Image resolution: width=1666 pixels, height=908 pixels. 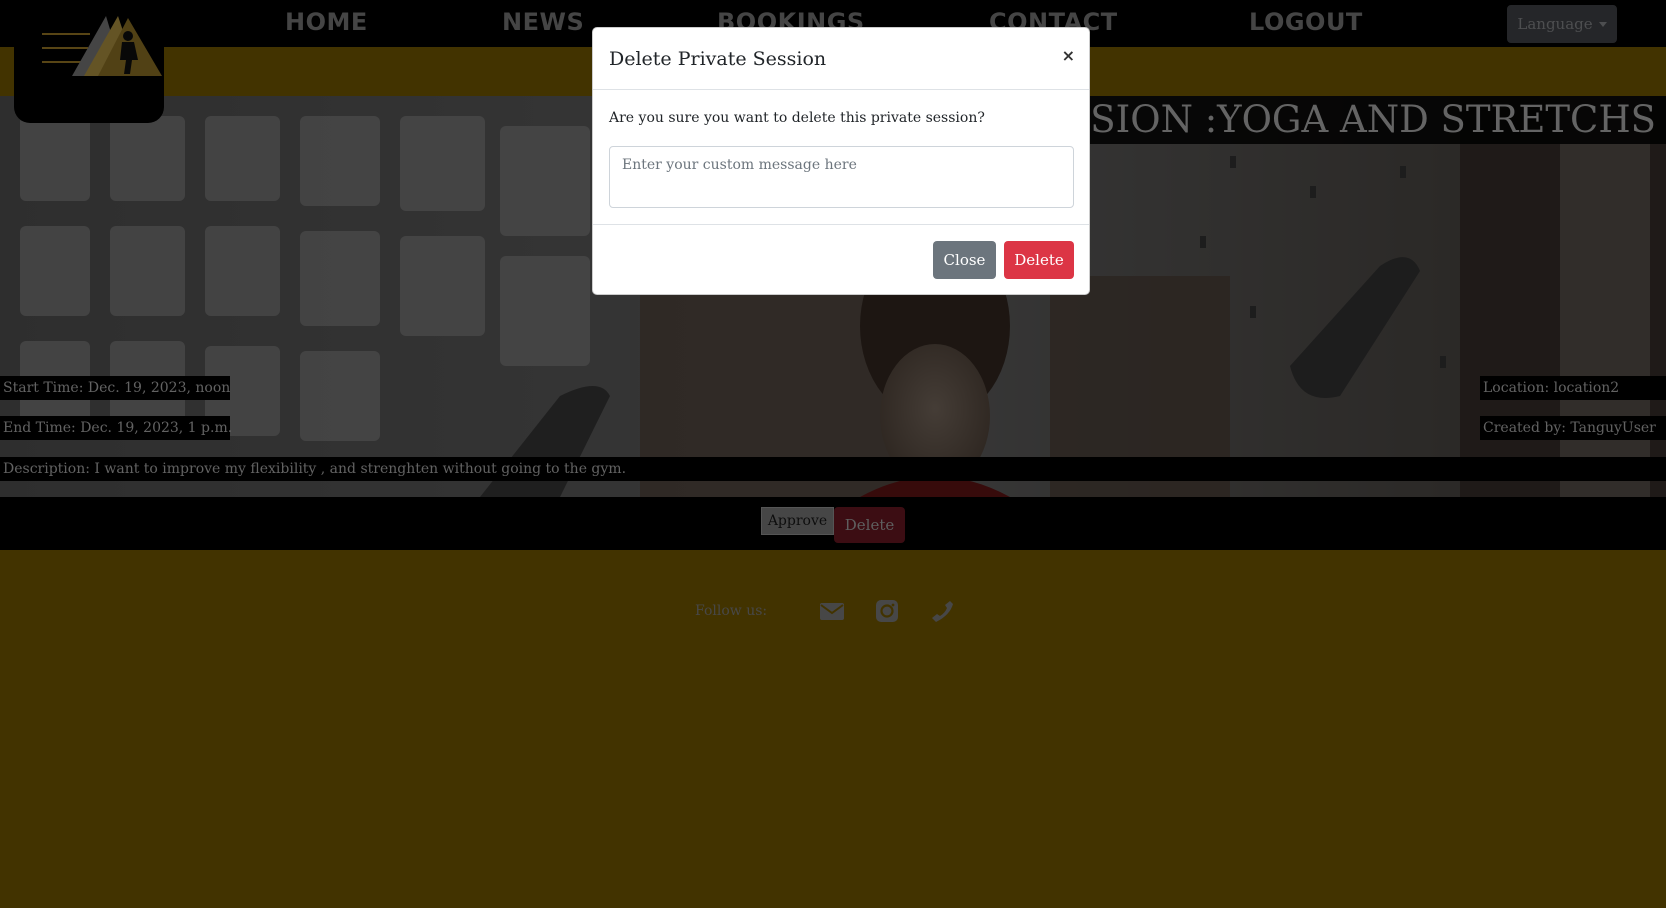 I want to click on modal-footer: Close Delete, so click(x=841, y=260).